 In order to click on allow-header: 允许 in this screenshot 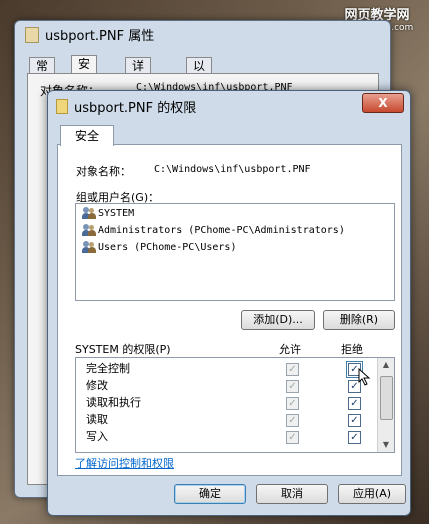, I will do `click(290, 349)`.